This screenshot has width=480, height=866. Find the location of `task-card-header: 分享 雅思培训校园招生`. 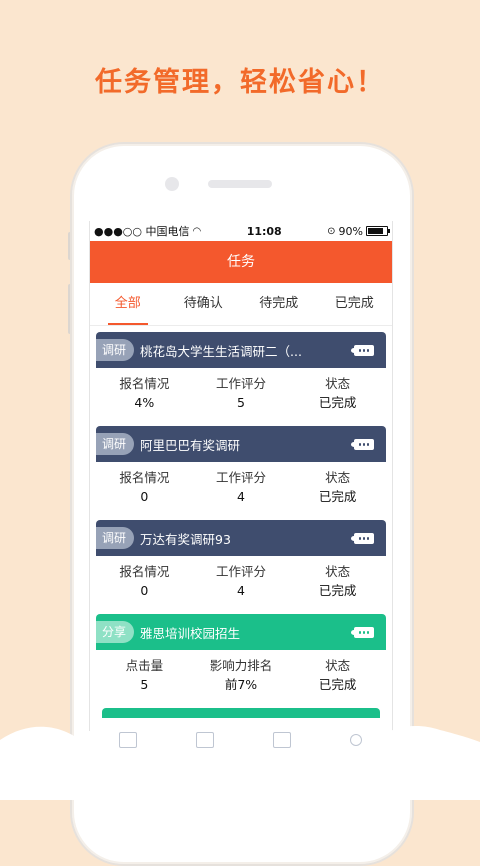

task-card-header: 分享 雅思培训校园招生 is located at coordinates (241, 632).